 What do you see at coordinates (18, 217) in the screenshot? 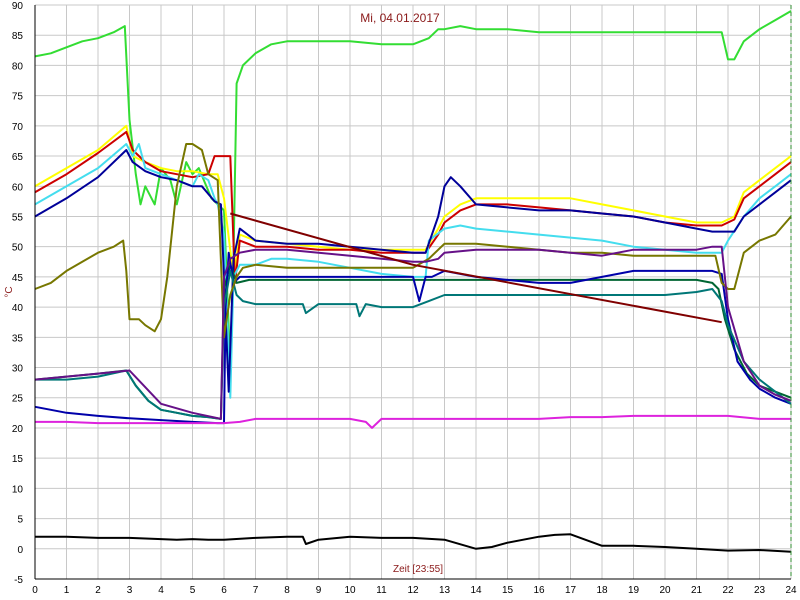
I see `y-tick-label: 55` at bounding box center [18, 217].